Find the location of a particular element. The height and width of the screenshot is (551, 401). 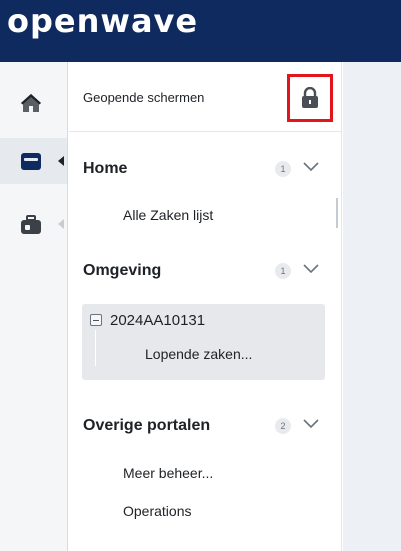

lock-button is located at coordinates (310, 98).